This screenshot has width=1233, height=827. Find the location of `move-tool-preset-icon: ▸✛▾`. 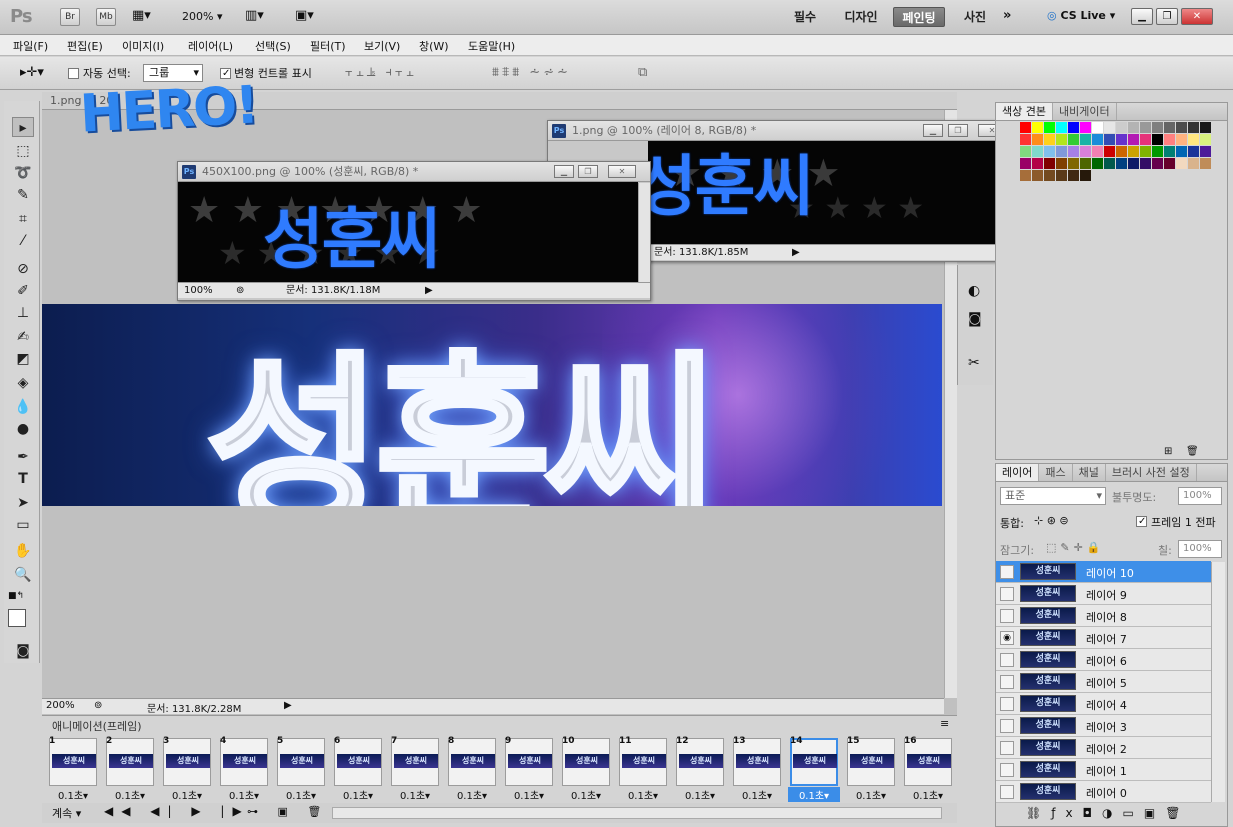

move-tool-preset-icon: ▸✛▾ is located at coordinates (32, 72).